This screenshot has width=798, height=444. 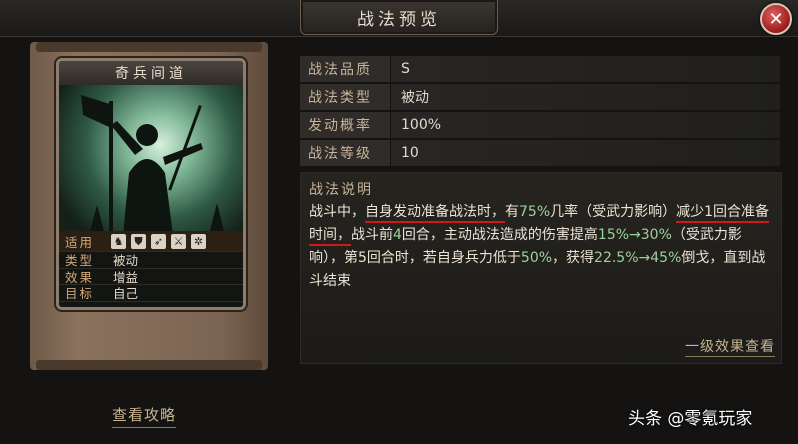 I want to click on suit-icons: ♞ ⛊ ➶ ⚔ ✲, so click(x=155, y=241).